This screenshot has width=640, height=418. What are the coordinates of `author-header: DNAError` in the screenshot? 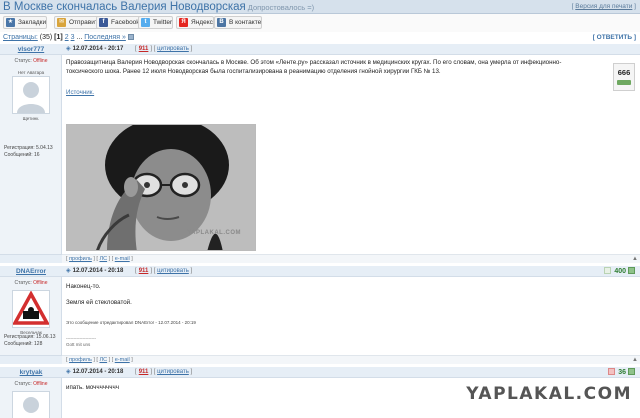 It's located at (31, 271).